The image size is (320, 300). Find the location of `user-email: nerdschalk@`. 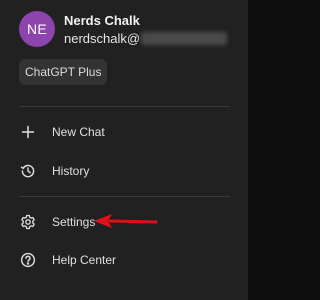

user-email: nerdschalk@ is located at coordinates (146, 38).